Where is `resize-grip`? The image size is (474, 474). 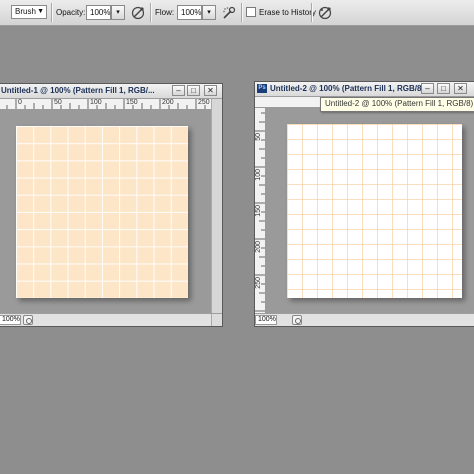
resize-grip is located at coordinates (216, 320).